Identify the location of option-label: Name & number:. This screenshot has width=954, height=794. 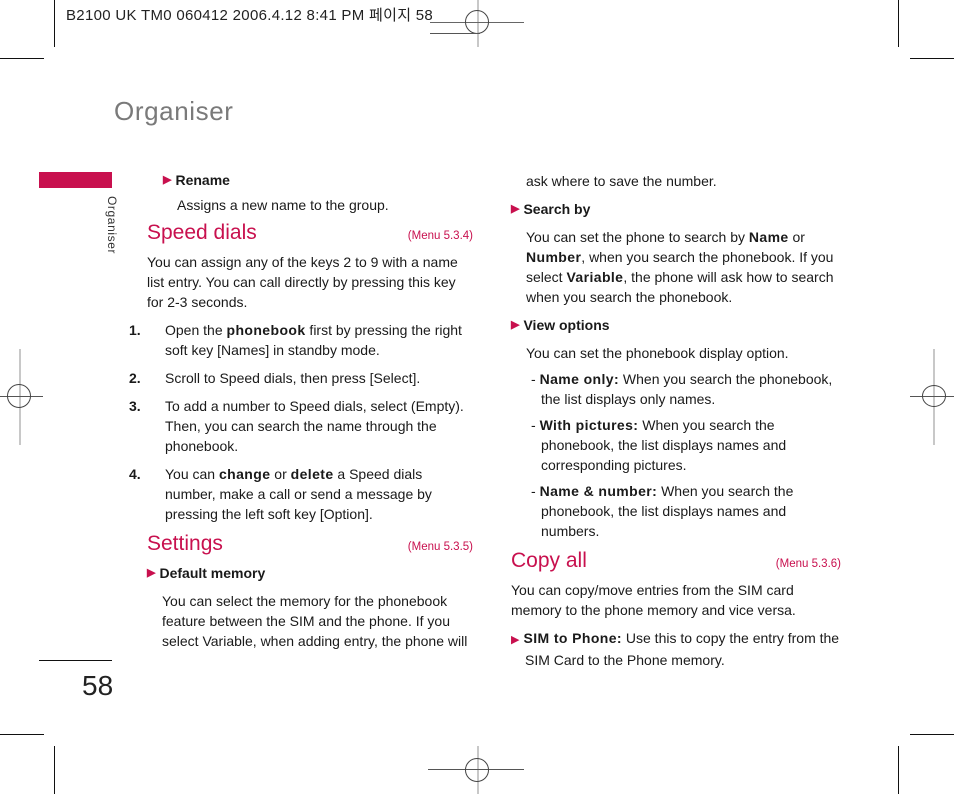
(598, 491).